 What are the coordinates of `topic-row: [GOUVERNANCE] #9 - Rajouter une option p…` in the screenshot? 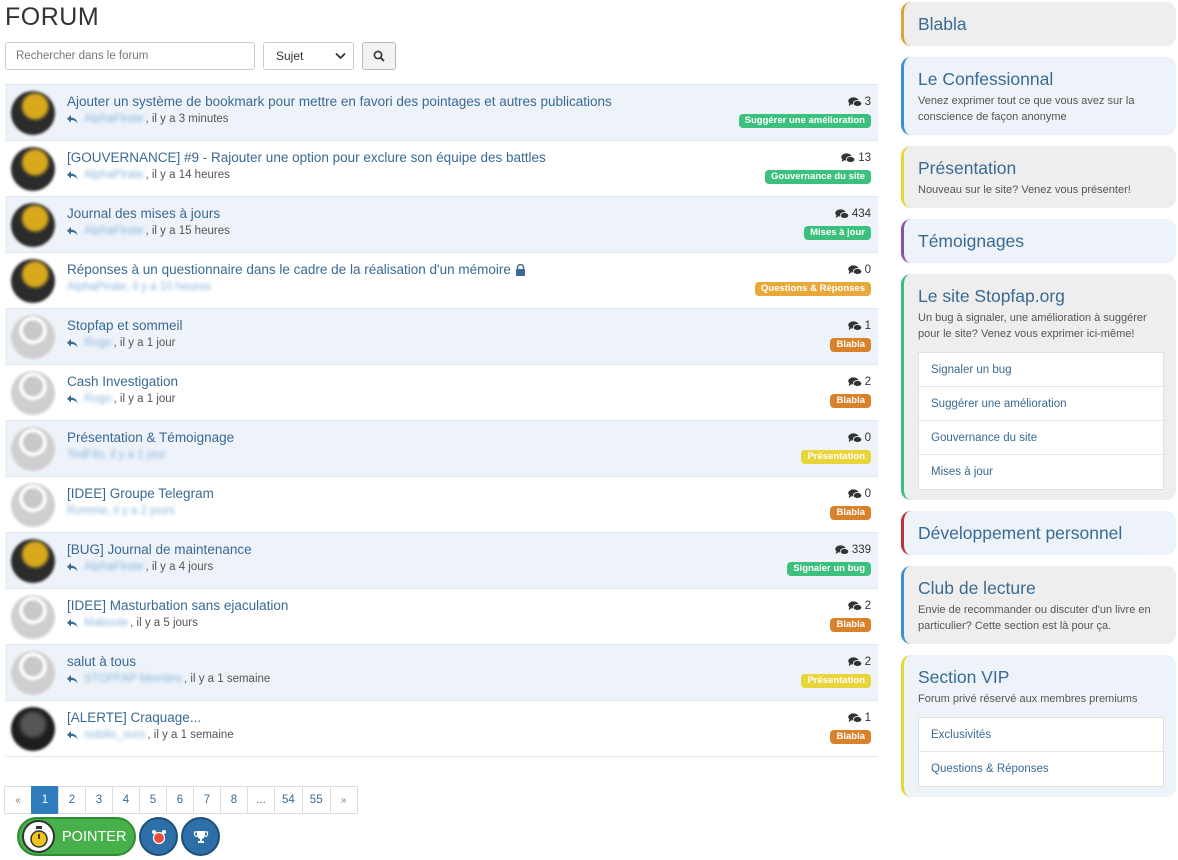 It's located at (441, 169).